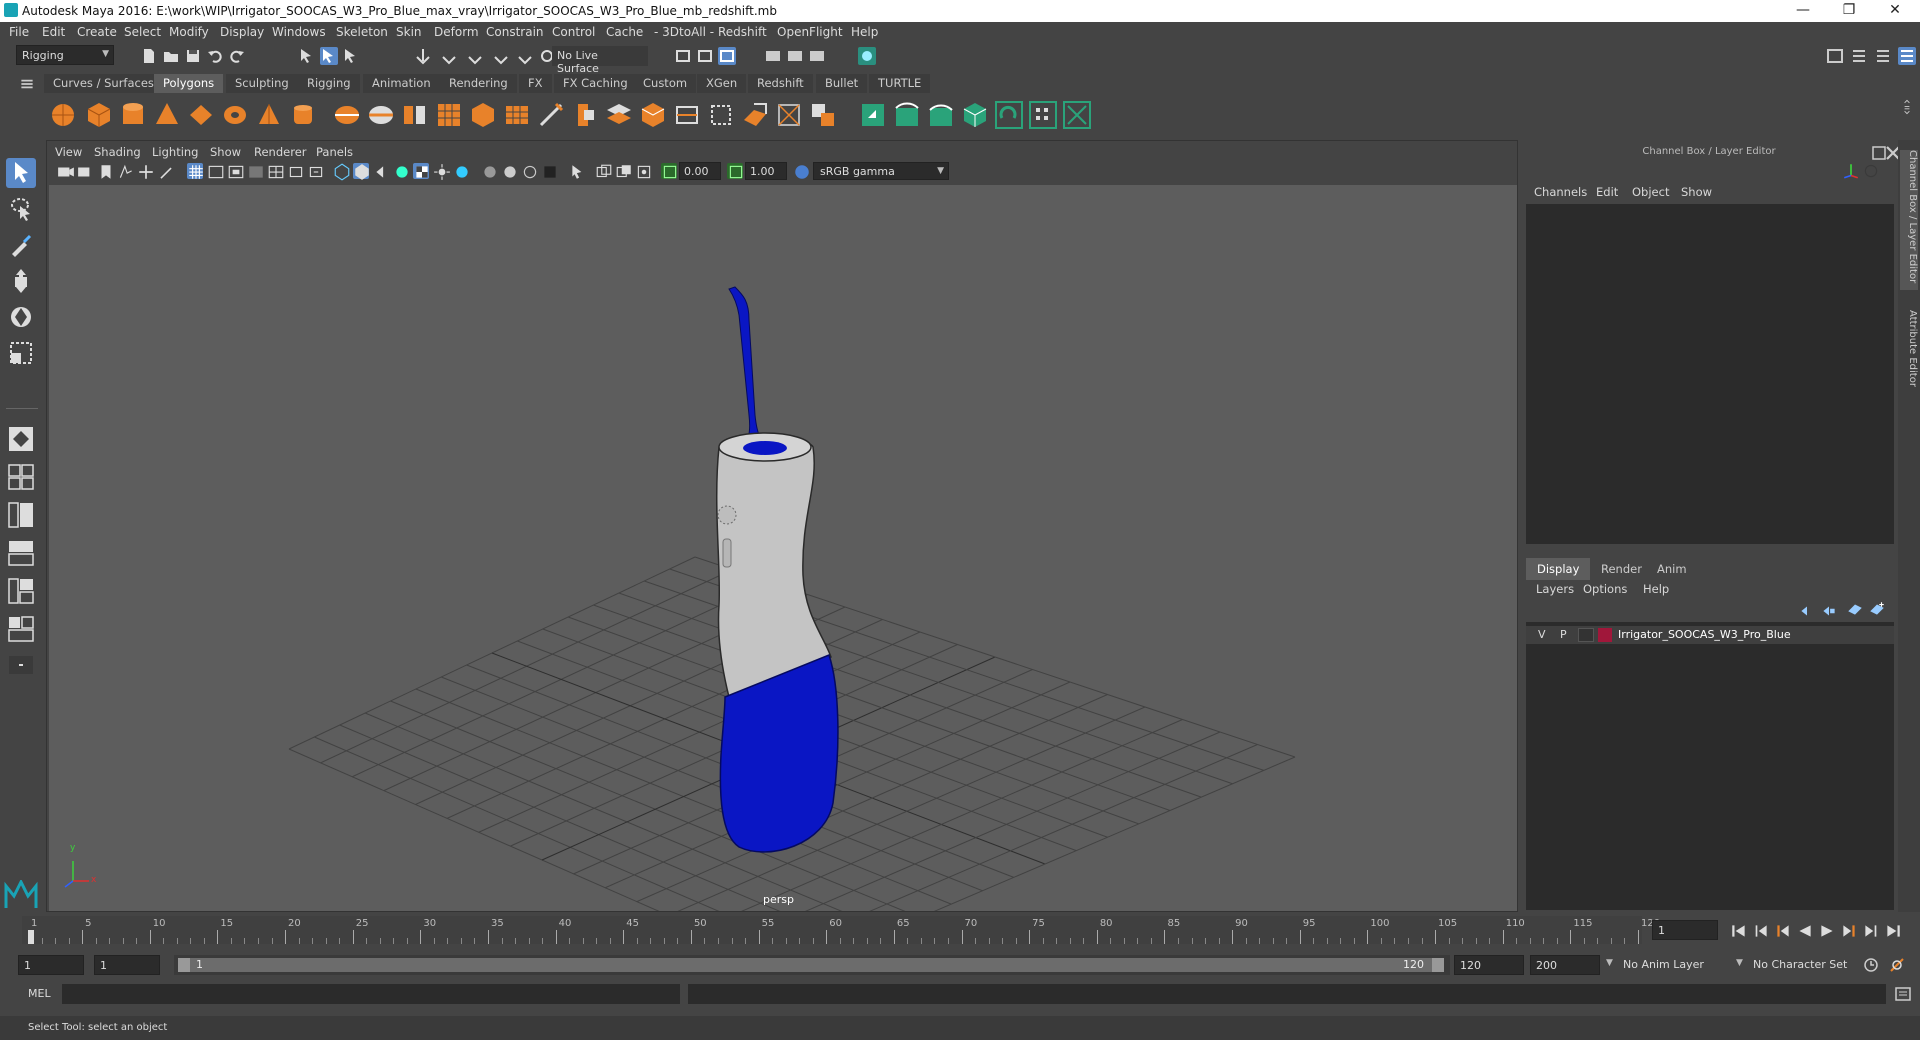  Describe the element at coordinates (145, 171) in the screenshot. I see `two-d-pan-zoom-icon` at that location.